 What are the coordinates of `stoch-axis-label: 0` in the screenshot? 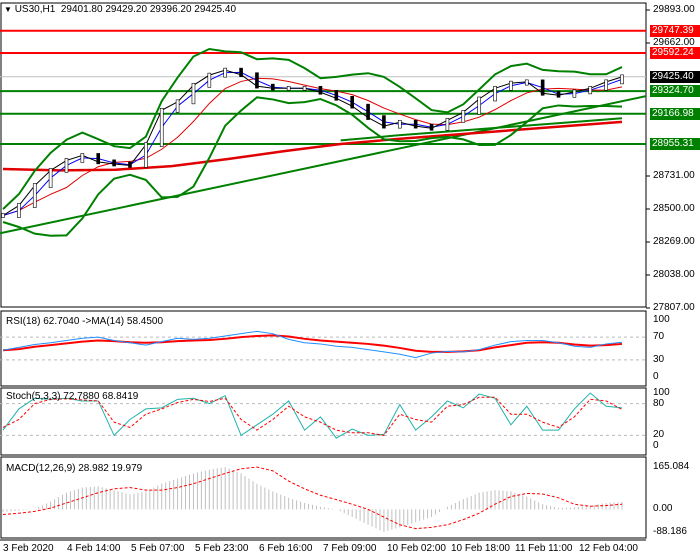 It's located at (656, 445).